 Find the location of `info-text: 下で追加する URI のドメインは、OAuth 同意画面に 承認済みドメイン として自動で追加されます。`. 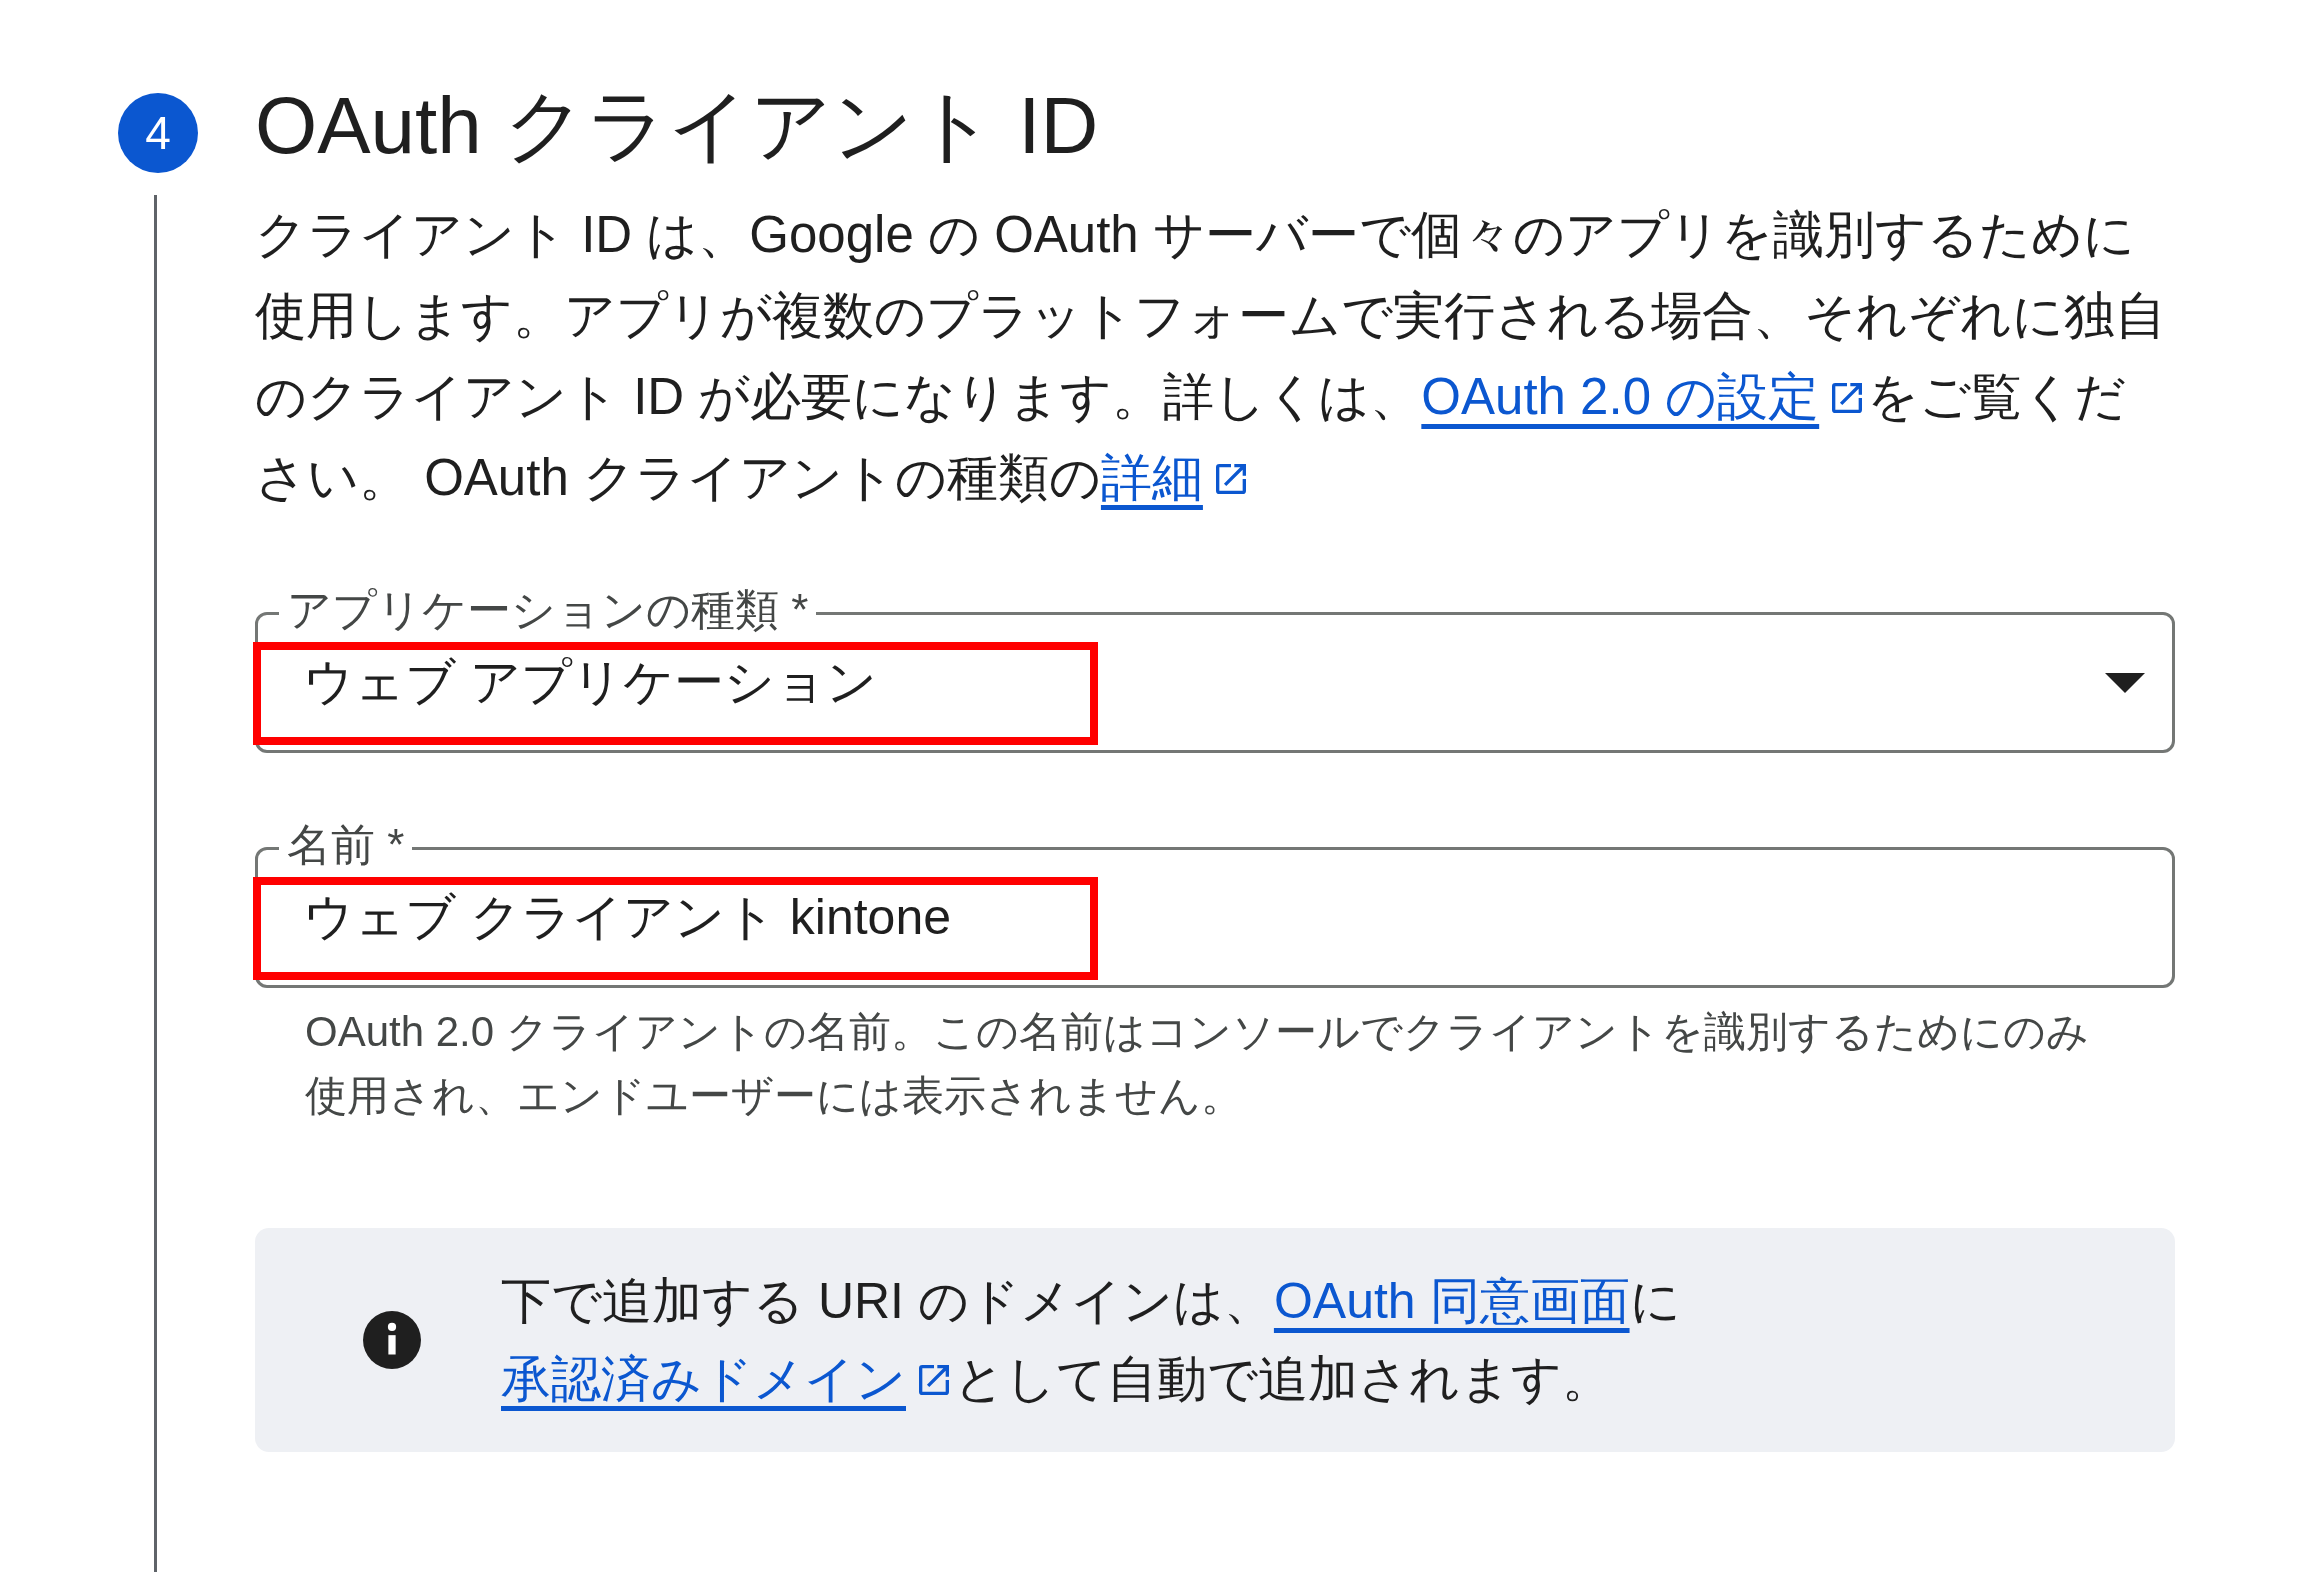

info-text: 下で追加する URI のドメインは、OAuth 同意画面に 承認済みドメイン として自動で追加されます。 is located at coordinates (1091, 1340).